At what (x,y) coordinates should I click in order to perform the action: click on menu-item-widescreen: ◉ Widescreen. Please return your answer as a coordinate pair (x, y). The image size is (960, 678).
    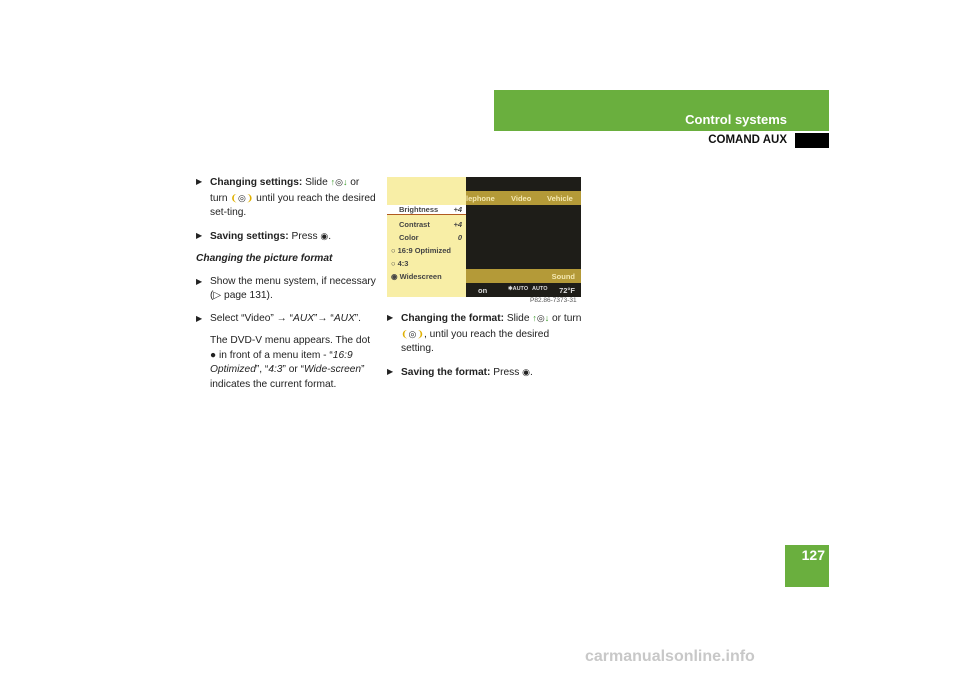
    Looking at the image, I should click on (416, 276).